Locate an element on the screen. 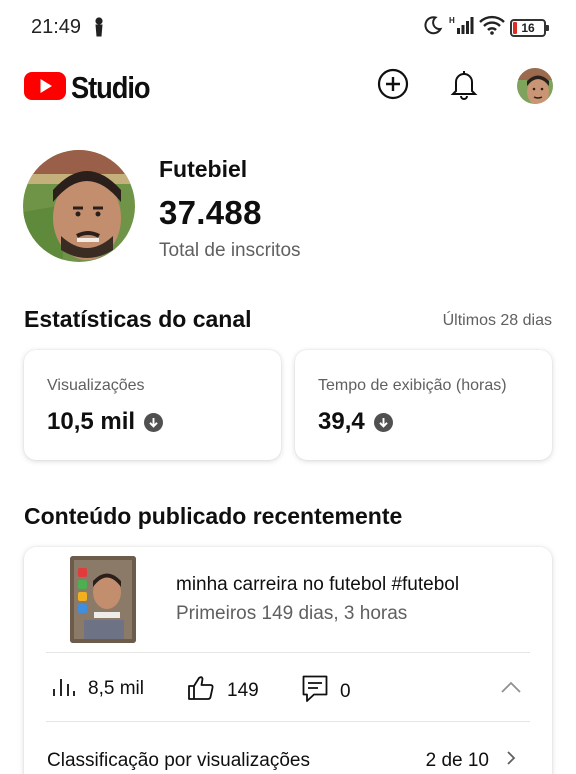 The image size is (576, 774). collapse-button is located at coordinates (511, 689).